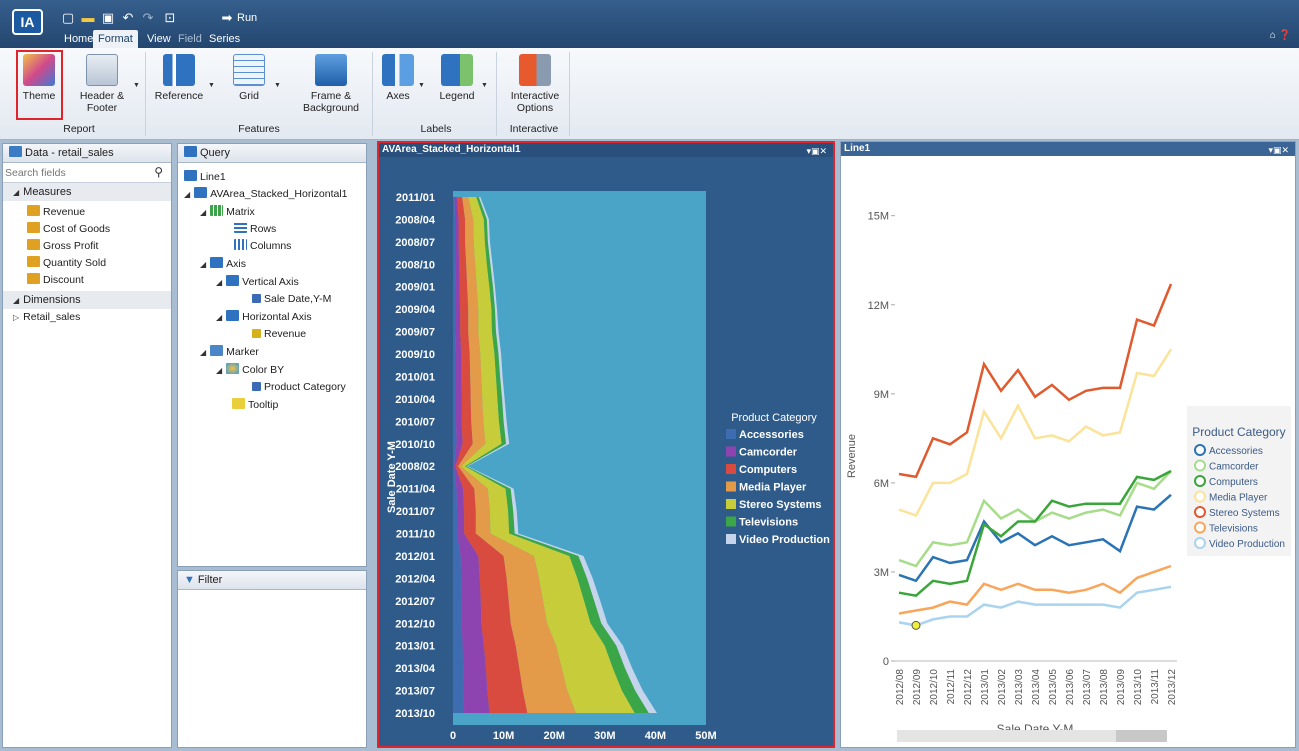 This screenshot has height=751, width=1299. What do you see at coordinates (27, 22) in the screenshot?
I see `app-logo: IA` at bounding box center [27, 22].